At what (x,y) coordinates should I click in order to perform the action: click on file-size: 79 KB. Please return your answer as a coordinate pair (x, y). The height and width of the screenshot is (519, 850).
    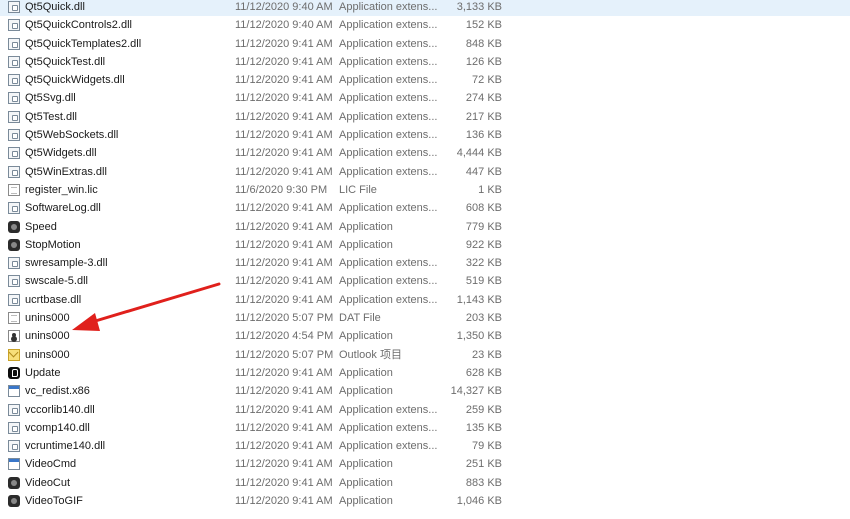
    Looking at the image, I should click on (487, 446).